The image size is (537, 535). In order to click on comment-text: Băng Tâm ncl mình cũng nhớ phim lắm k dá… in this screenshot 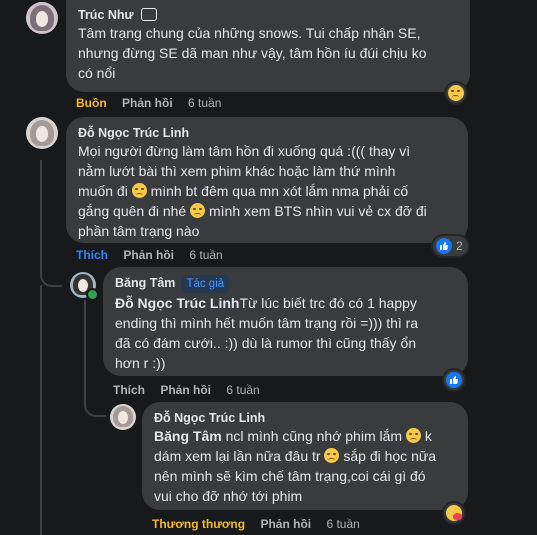, I will do `click(295, 466)`.